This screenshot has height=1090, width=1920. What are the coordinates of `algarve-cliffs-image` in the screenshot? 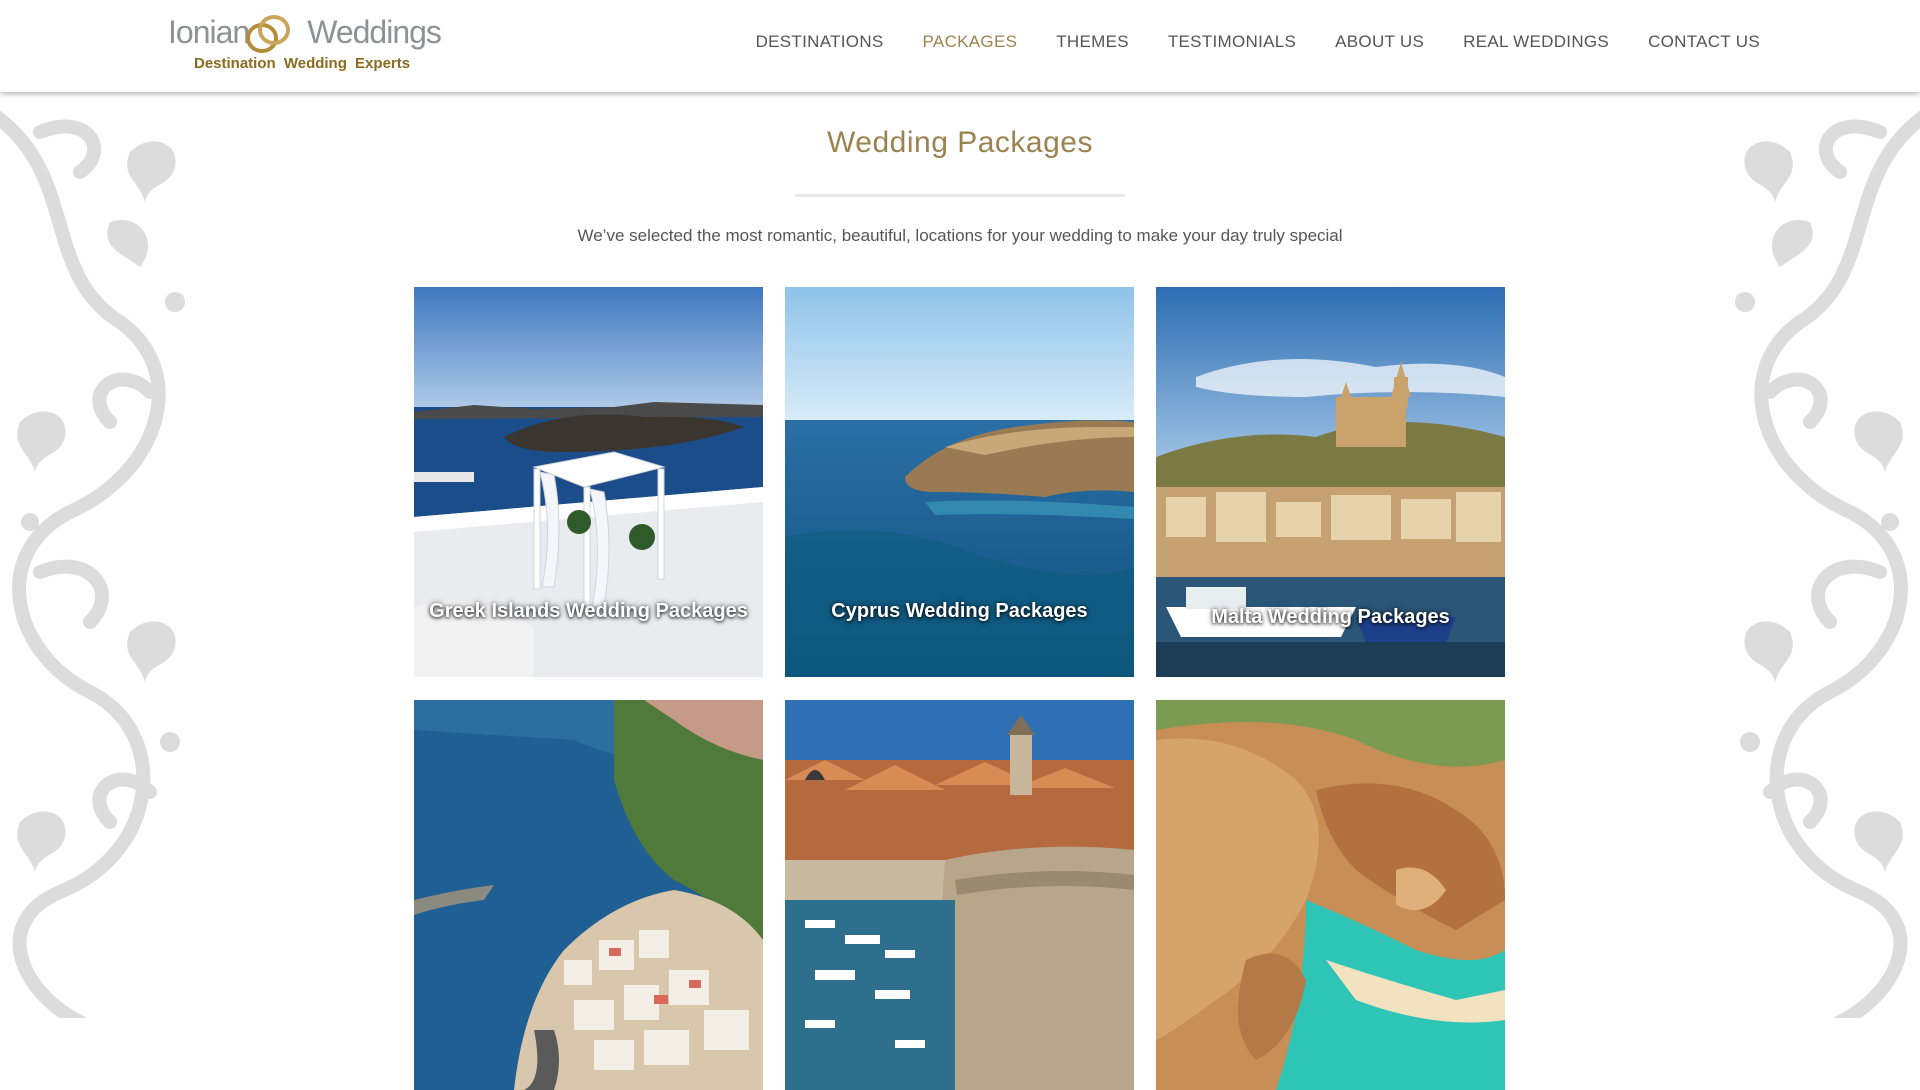 It's located at (1330, 895).